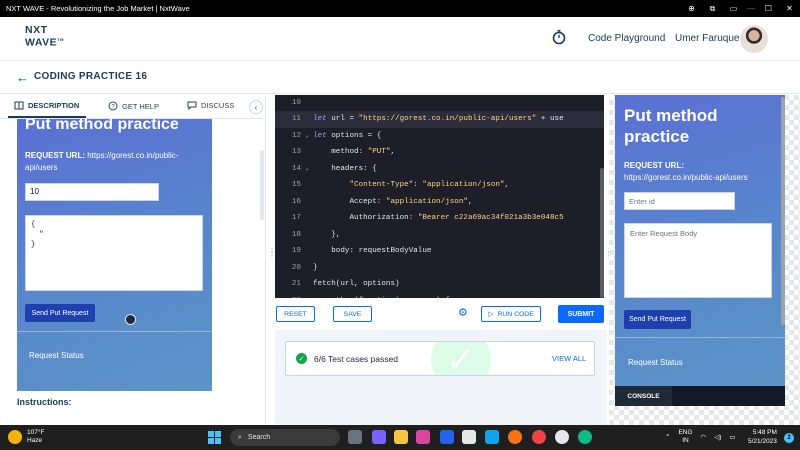 This screenshot has height=450, width=800. I want to click on code-line: 14 ⌄ headers: {, so click(439, 168).